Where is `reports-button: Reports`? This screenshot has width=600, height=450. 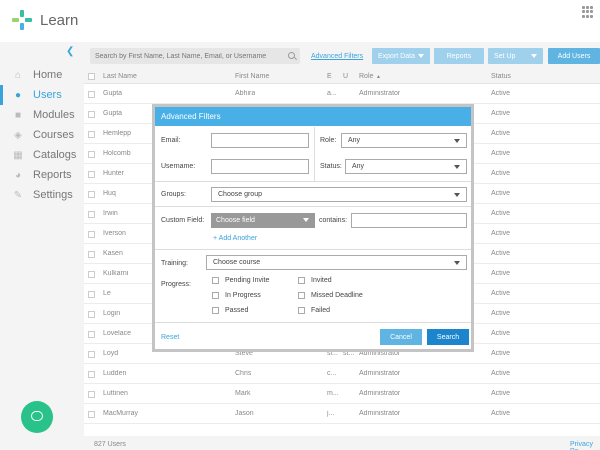
reports-button: Reports is located at coordinates (459, 56).